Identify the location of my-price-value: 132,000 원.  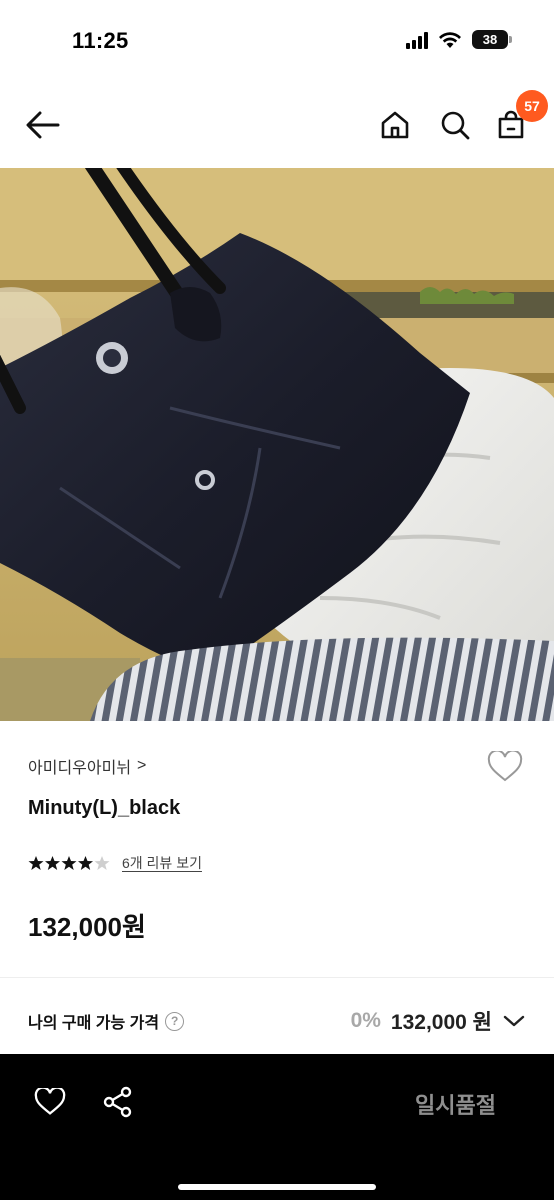
(441, 1022).